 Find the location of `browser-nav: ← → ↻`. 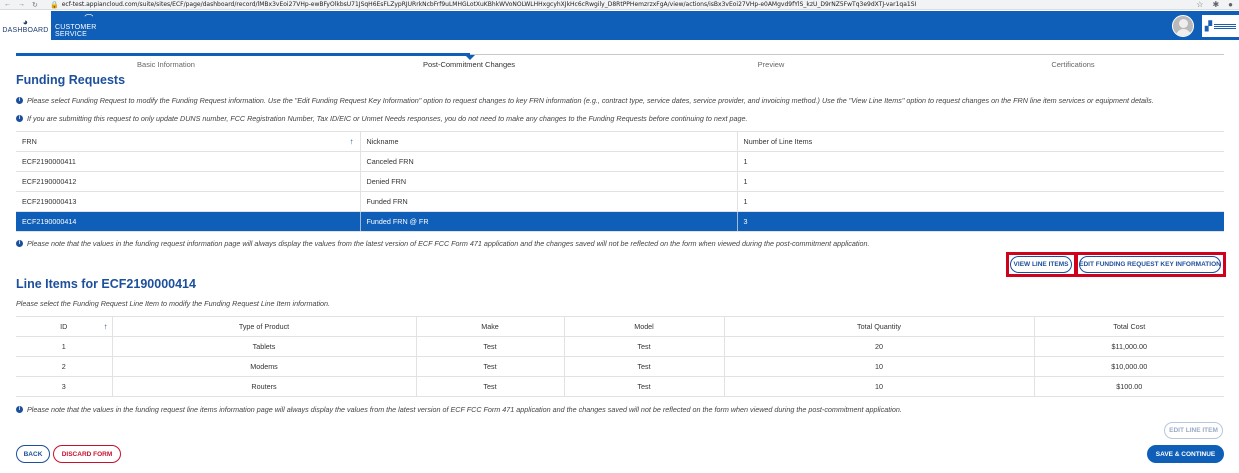

browser-nav: ← → ↻ is located at coordinates (25, 5).